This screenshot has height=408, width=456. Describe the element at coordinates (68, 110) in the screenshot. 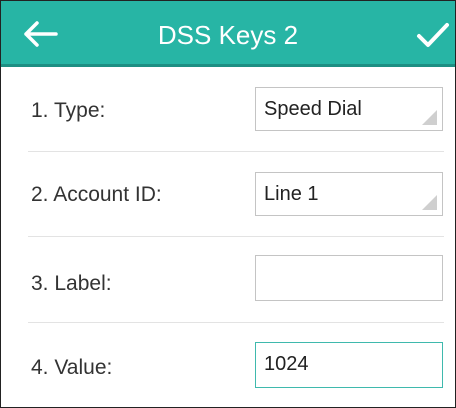

I see `type-label: 1. Type:` at that location.